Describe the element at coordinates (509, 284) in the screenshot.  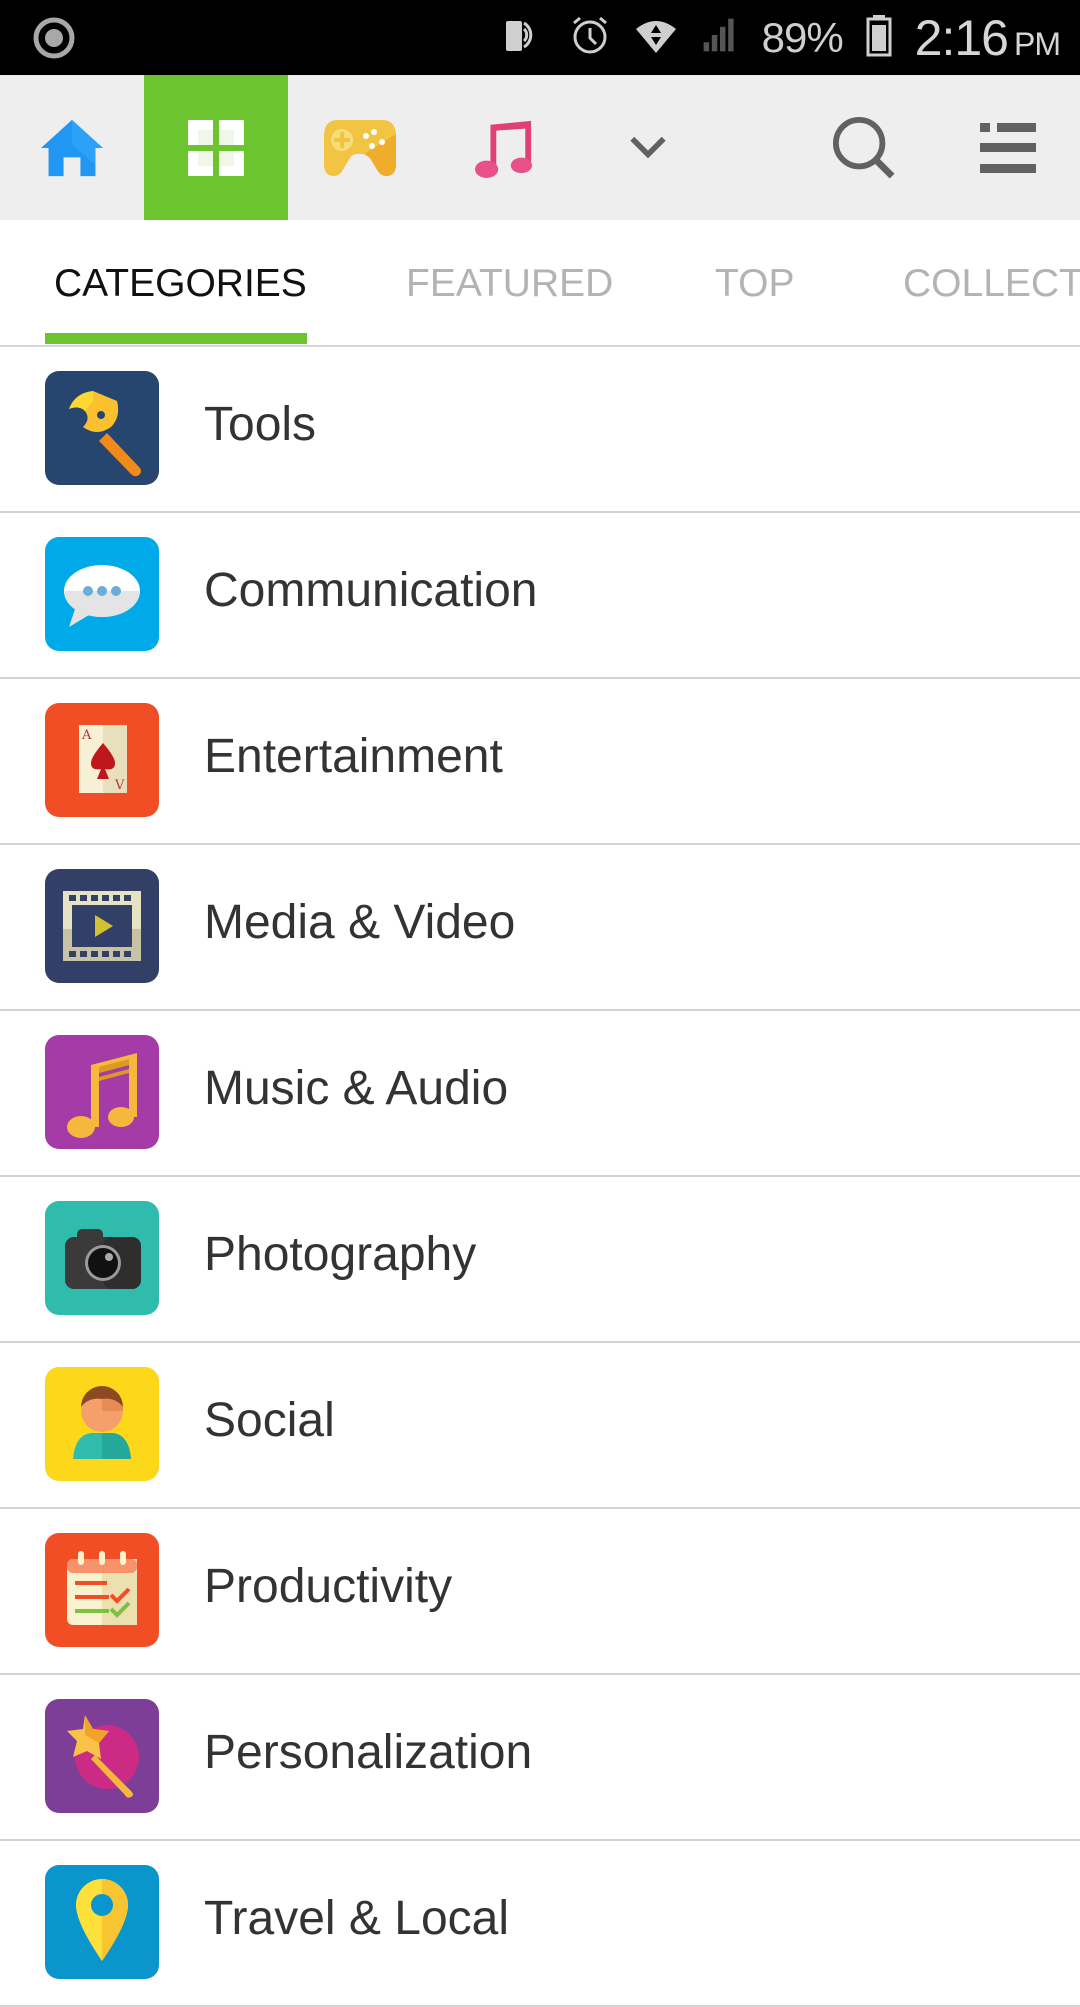
I see `tab-featured: FEATURED` at that location.